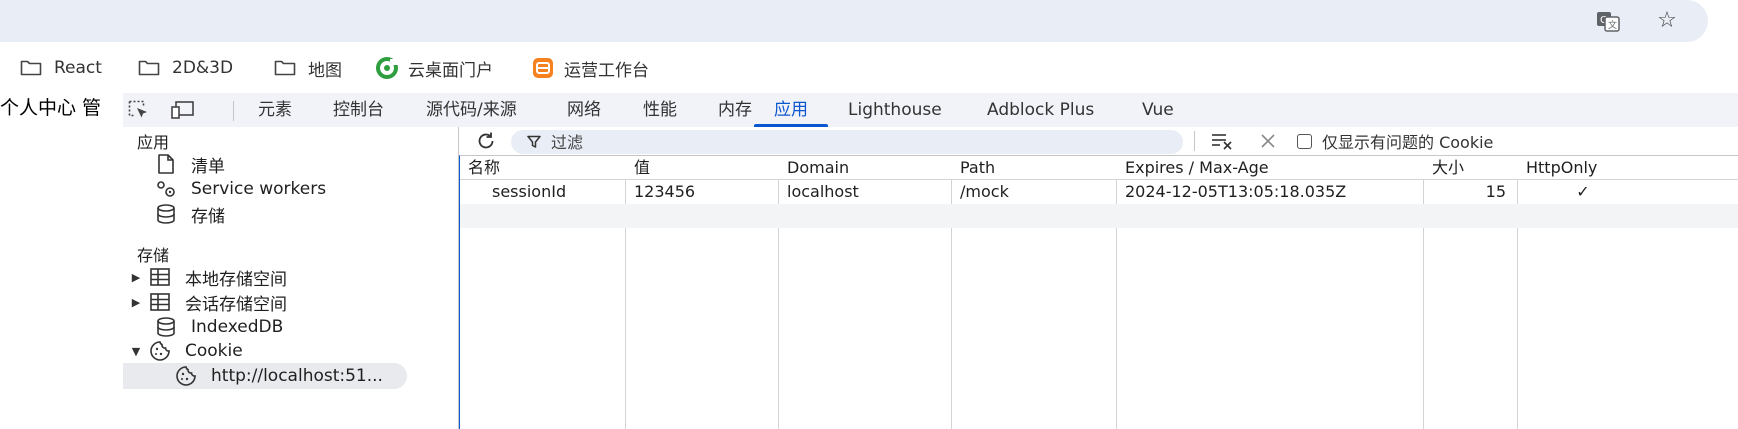 The image size is (1738, 429). What do you see at coordinates (203, 68) in the screenshot?
I see `bookmark-label: 2D&3D` at bounding box center [203, 68].